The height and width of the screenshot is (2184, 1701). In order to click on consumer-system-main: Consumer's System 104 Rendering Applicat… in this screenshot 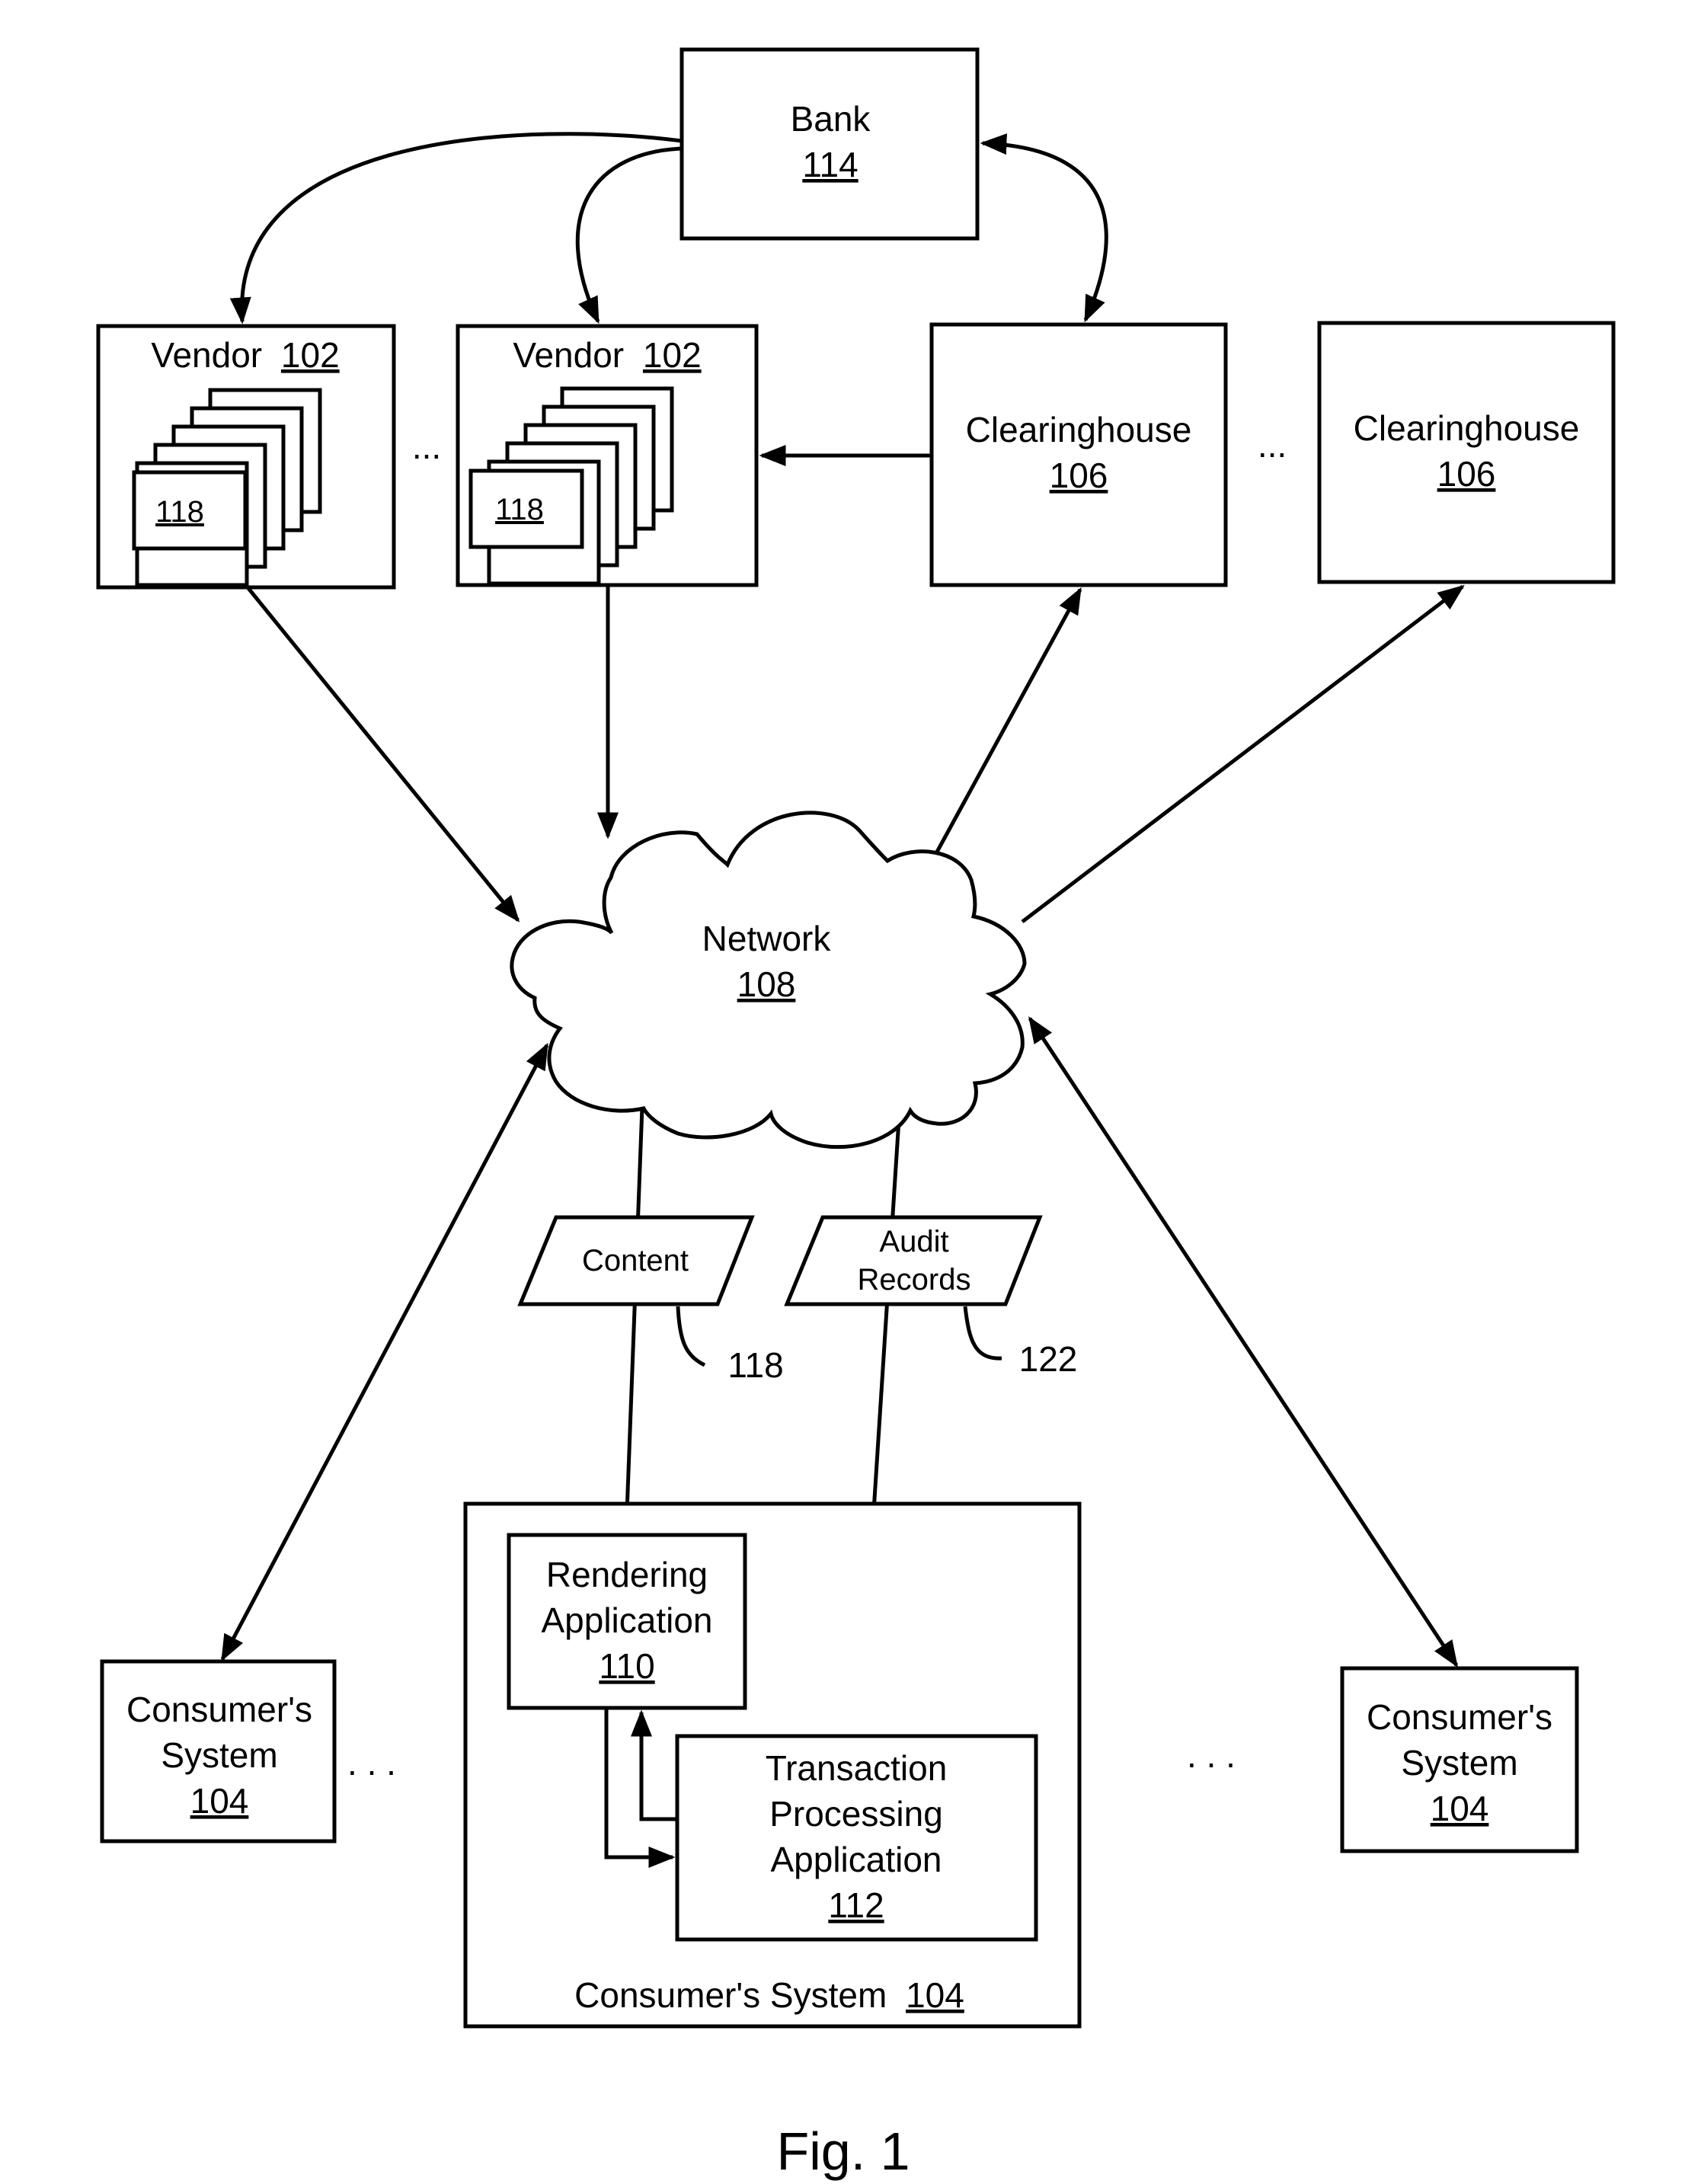, I will do `click(772, 1765)`.